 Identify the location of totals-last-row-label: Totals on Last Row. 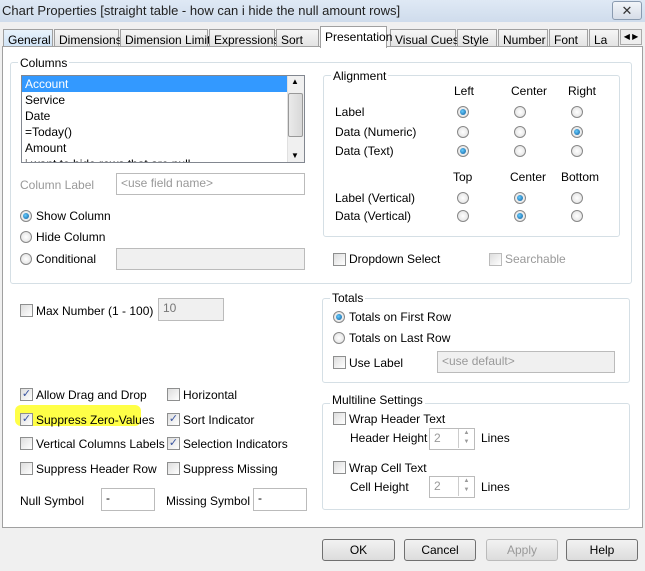
(400, 338).